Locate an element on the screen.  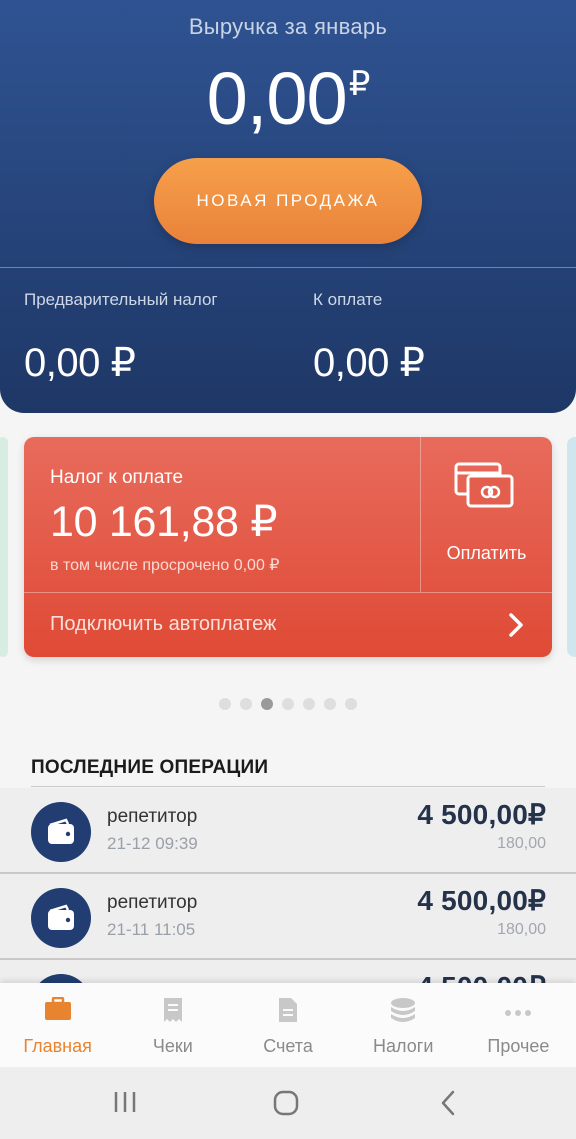
back-icon is located at coordinates (448, 1103).